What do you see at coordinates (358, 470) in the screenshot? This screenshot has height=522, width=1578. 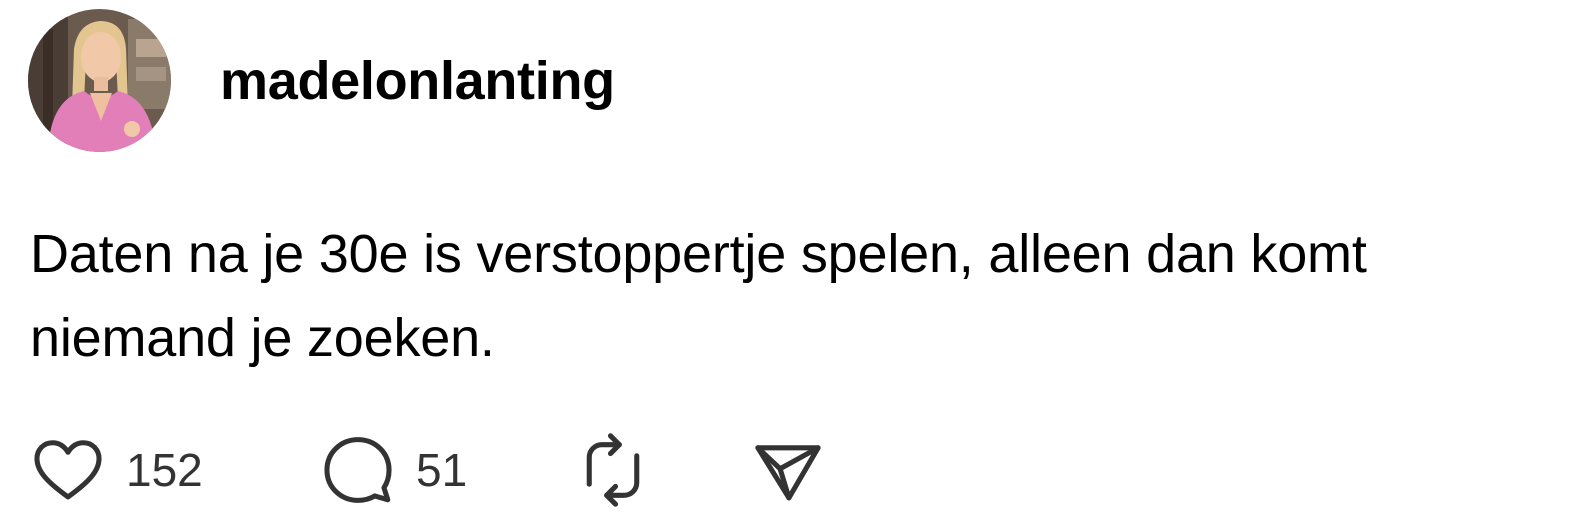 I see `speech-bubble-icon` at bounding box center [358, 470].